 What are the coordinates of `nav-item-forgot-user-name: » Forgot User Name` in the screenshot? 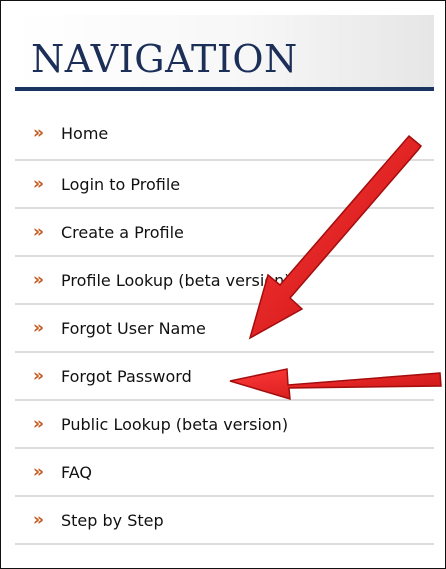 It's located at (224, 329).